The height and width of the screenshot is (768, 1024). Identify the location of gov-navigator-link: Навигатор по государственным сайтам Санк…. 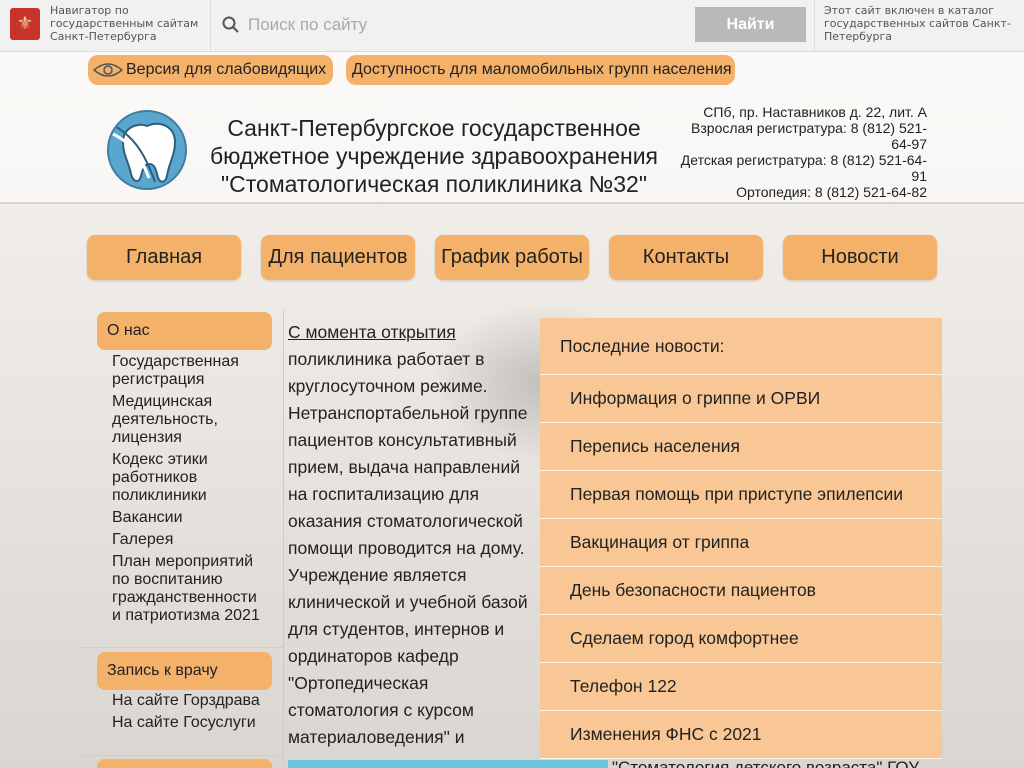
(125, 23).